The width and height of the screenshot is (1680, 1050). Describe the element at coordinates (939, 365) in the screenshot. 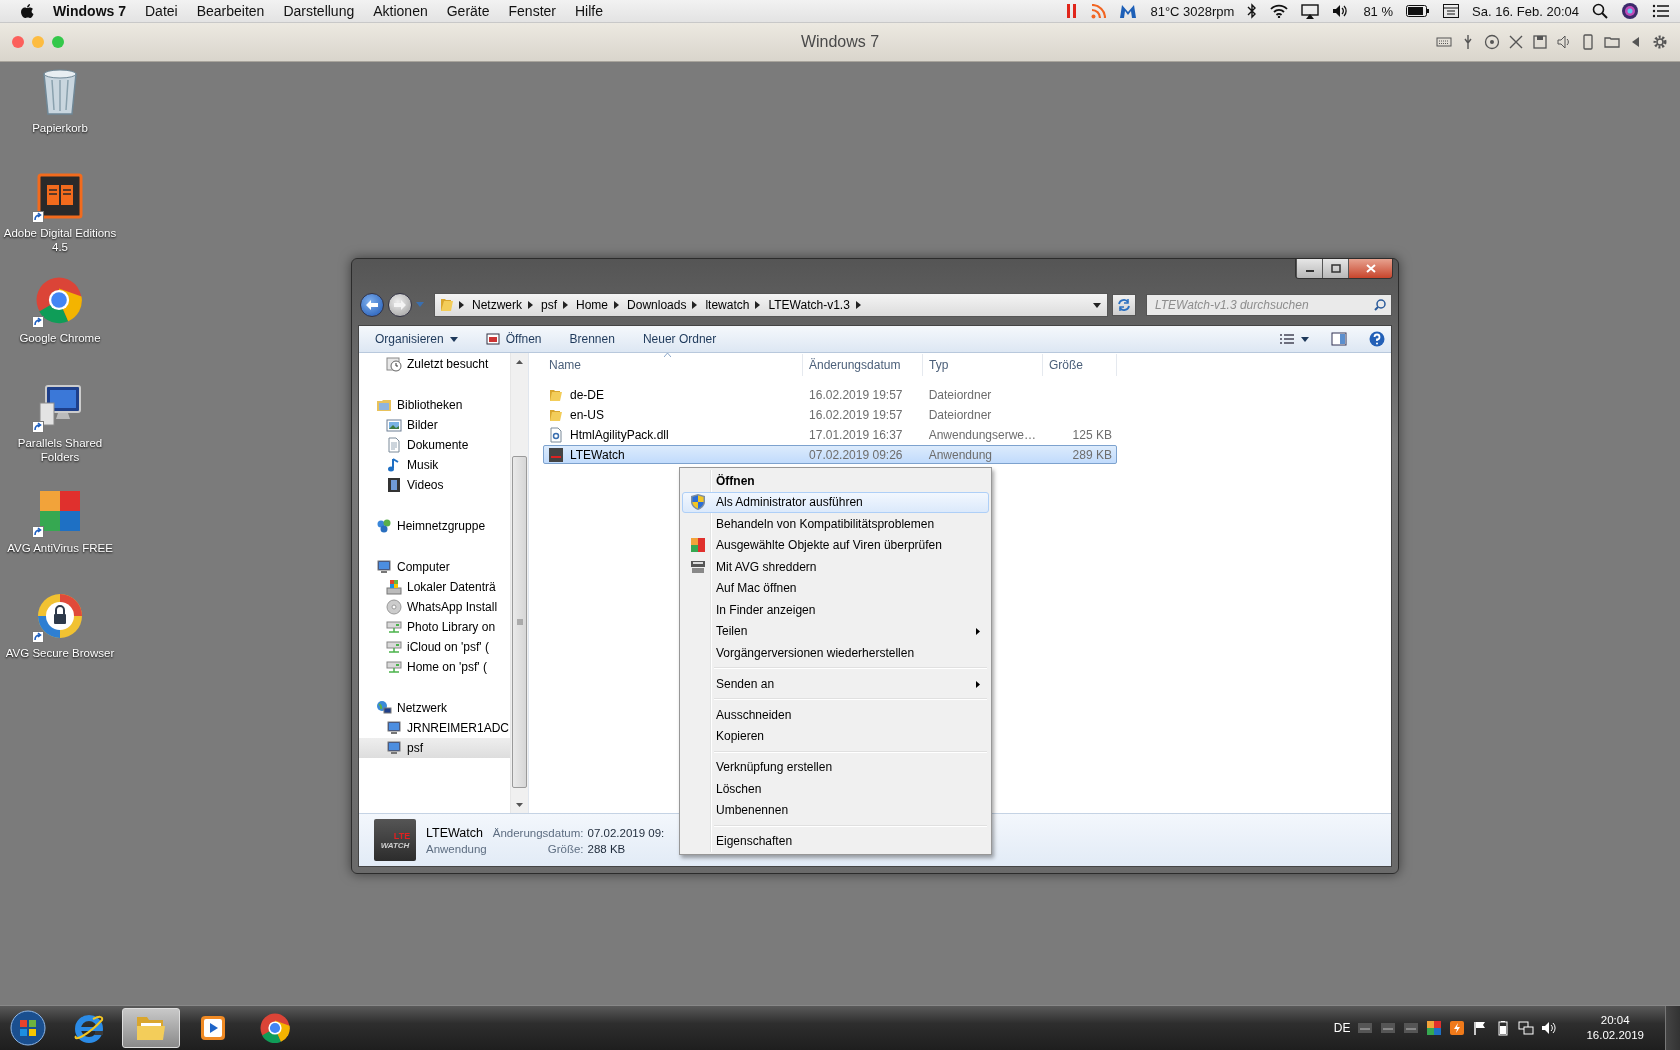

I see `column-header: Typ` at that location.